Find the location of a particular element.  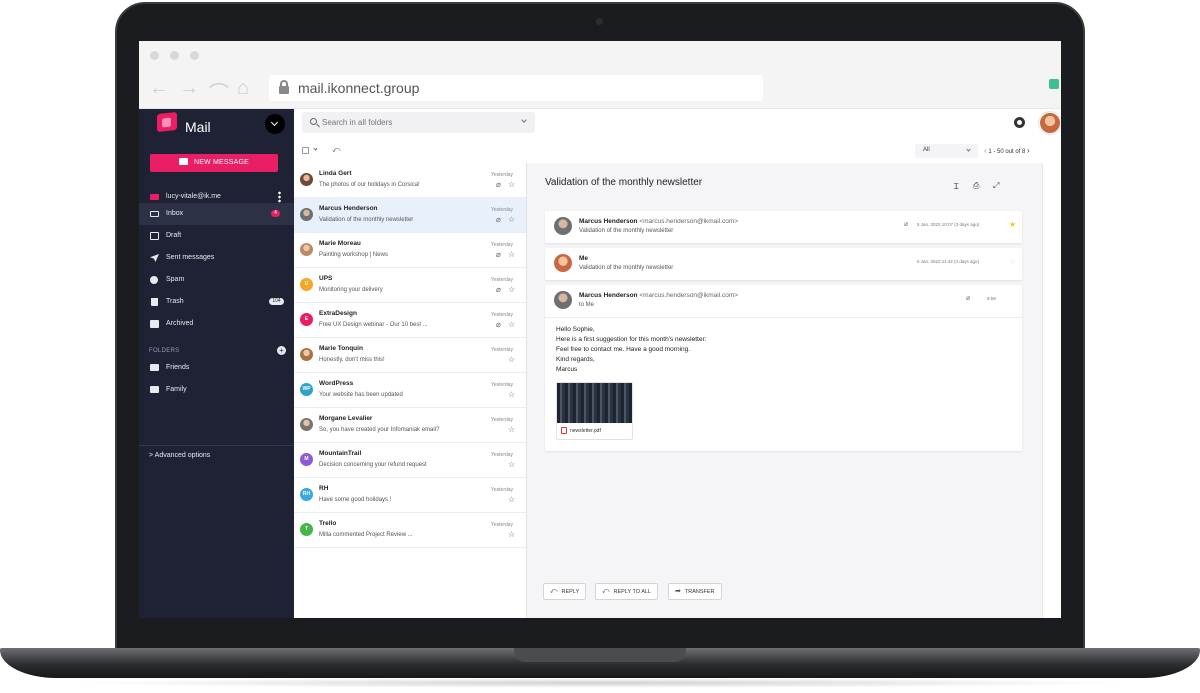

search-box is located at coordinates (418, 122).